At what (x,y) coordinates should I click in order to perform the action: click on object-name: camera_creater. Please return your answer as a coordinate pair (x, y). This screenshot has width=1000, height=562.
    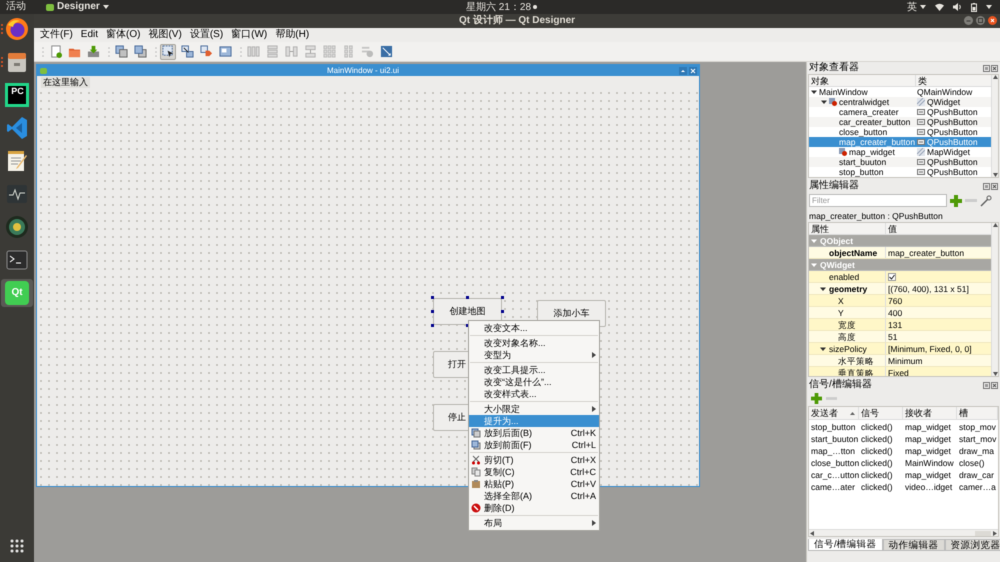
    Looking at the image, I should click on (869, 112).